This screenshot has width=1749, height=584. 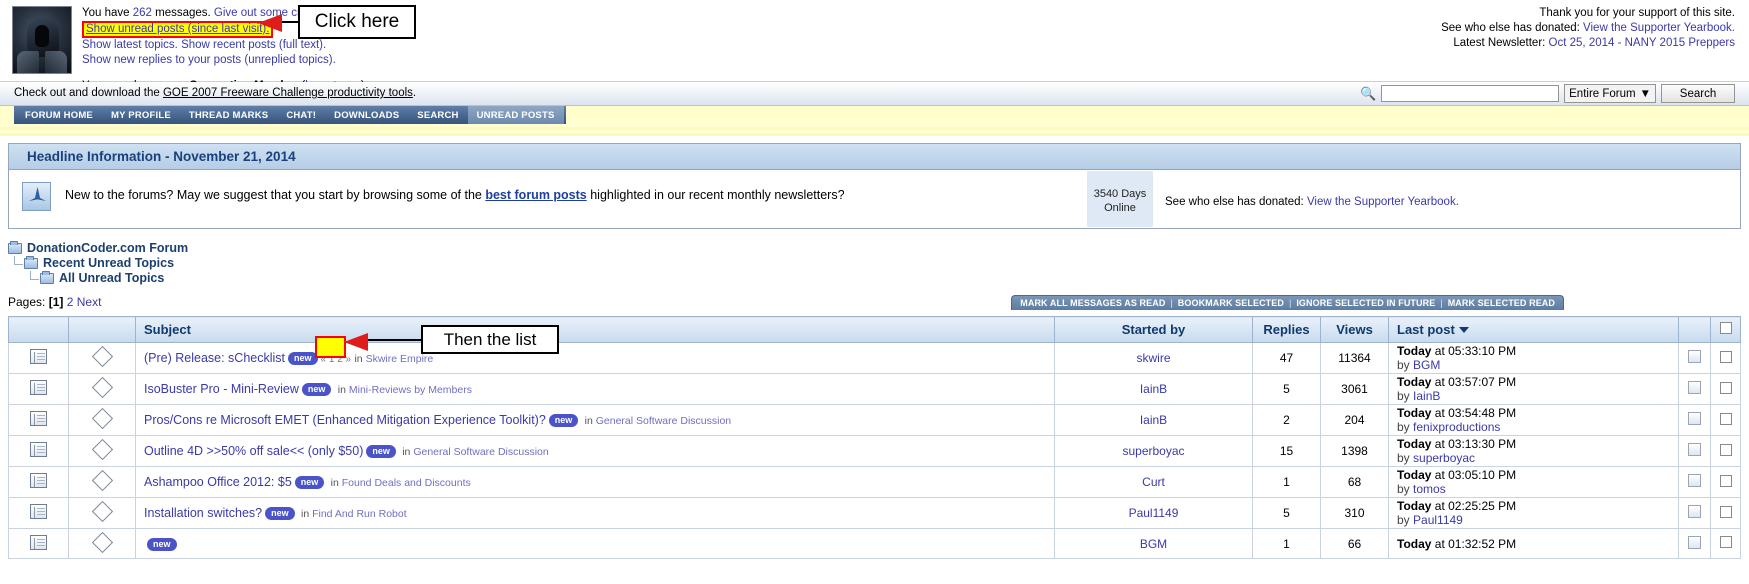 What do you see at coordinates (228, 115) in the screenshot?
I see `tab-thread-marks: THREAD MARKS` at bounding box center [228, 115].